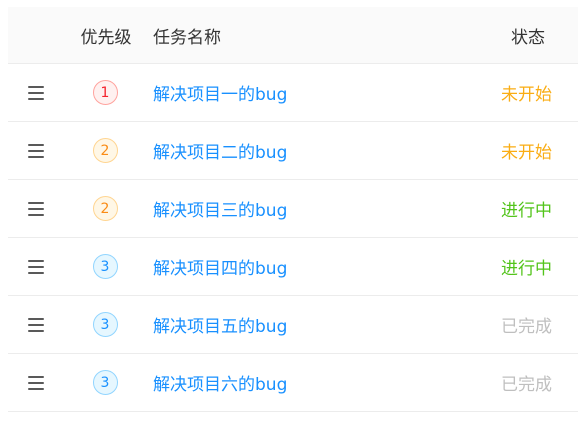 This screenshot has height=421, width=587. I want to click on task-name-link: 解决项目一的bug, so click(220, 92).